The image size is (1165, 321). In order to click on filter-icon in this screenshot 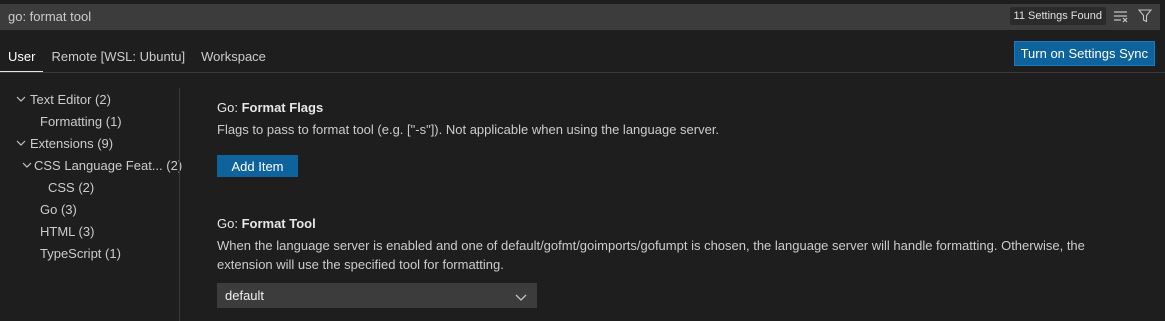, I will do `click(1145, 16)`.